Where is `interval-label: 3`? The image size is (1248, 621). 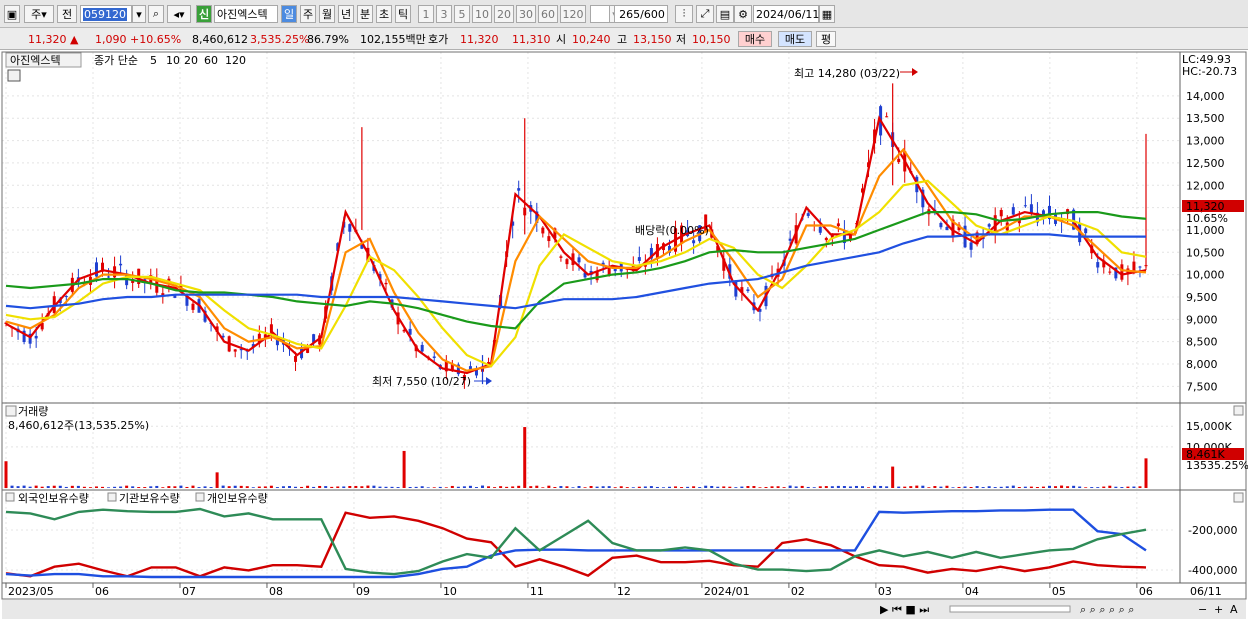 interval-label: 3 is located at coordinates (444, 14).